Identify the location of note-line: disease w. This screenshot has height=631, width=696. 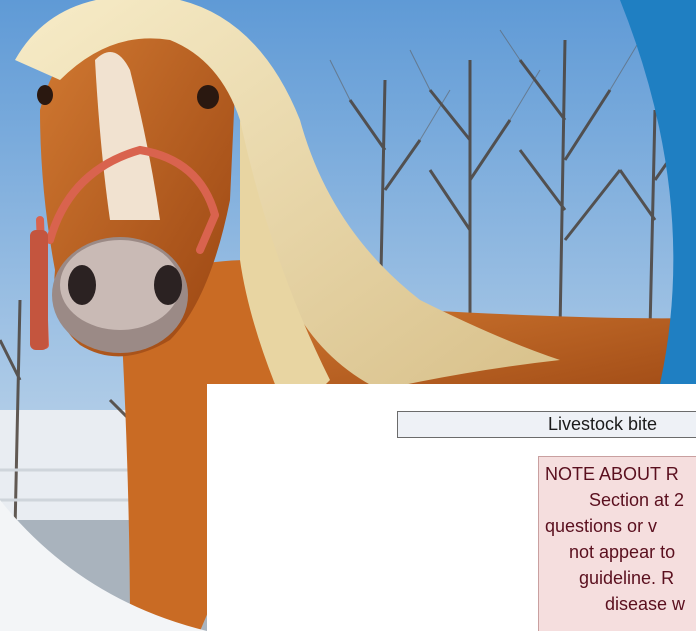
(645, 604).